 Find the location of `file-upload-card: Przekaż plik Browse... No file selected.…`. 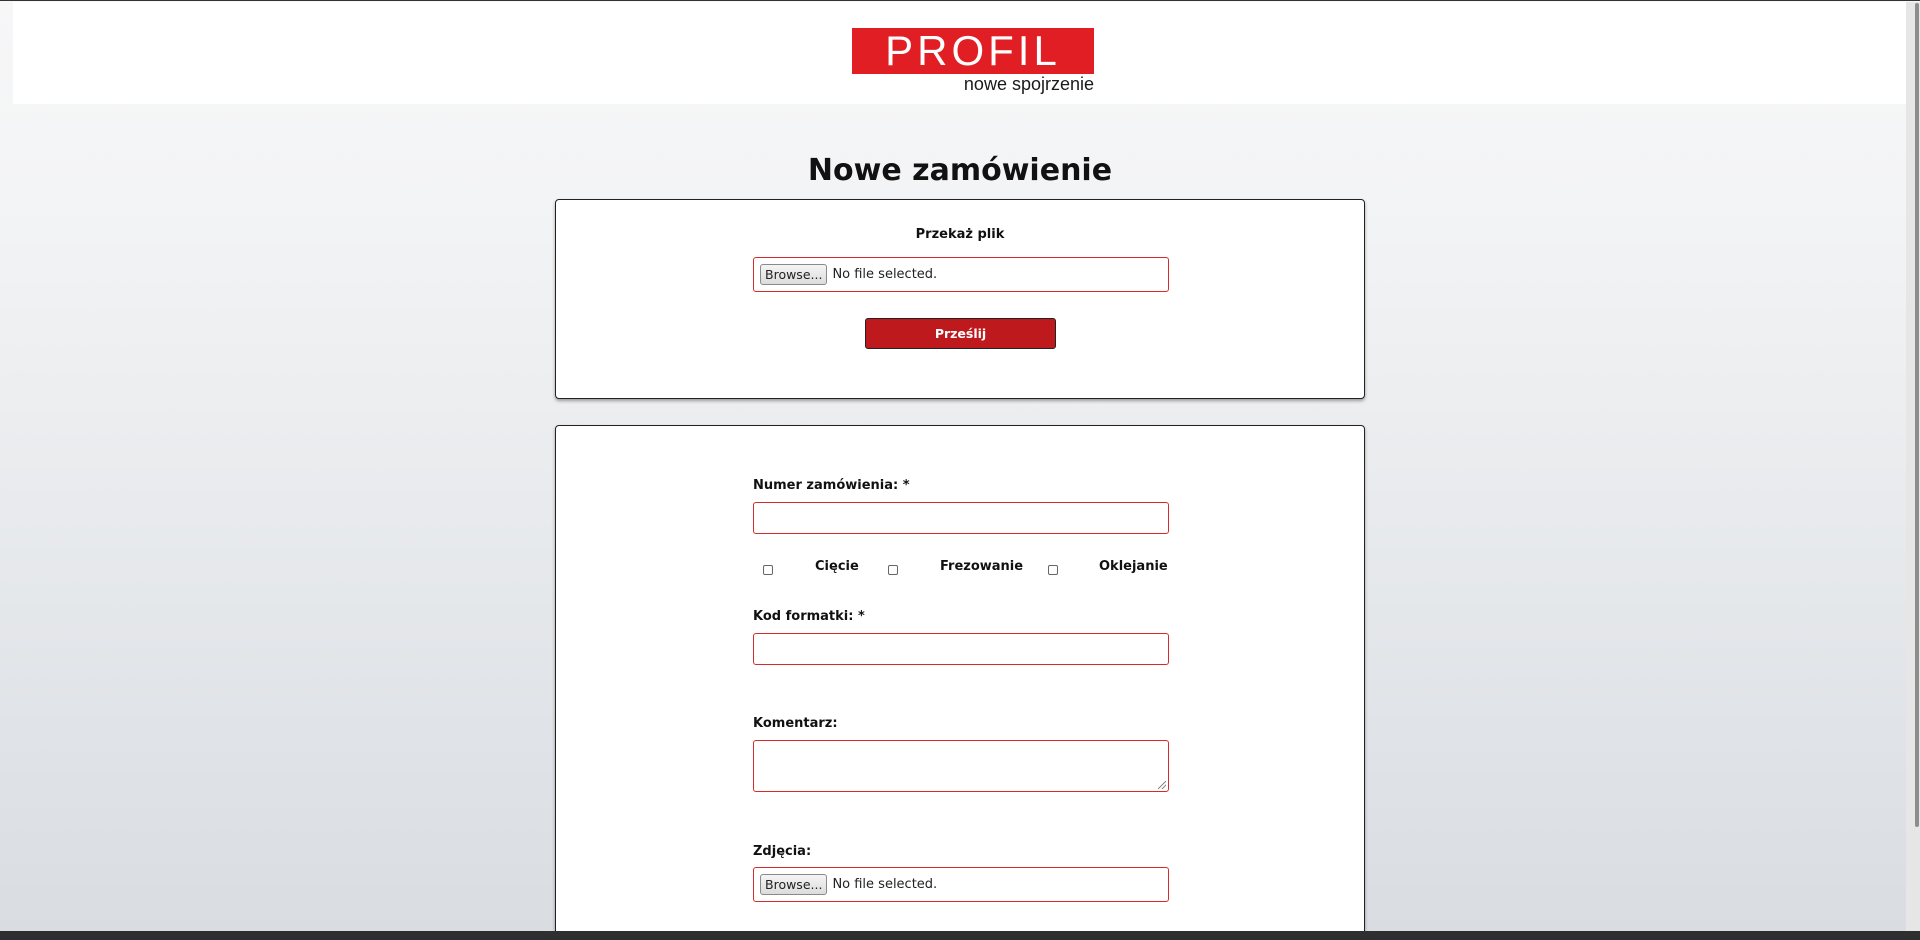

file-upload-card: Przekaż plik Browse... No file selected.… is located at coordinates (960, 299).